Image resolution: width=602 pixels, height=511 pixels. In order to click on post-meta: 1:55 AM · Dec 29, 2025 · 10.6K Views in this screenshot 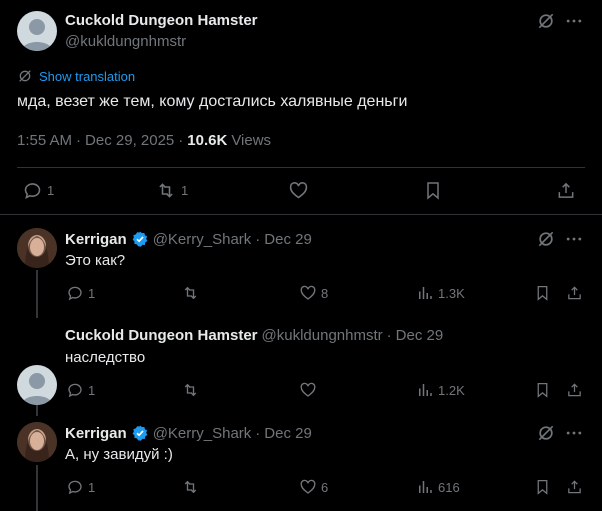, I will do `click(144, 140)`.